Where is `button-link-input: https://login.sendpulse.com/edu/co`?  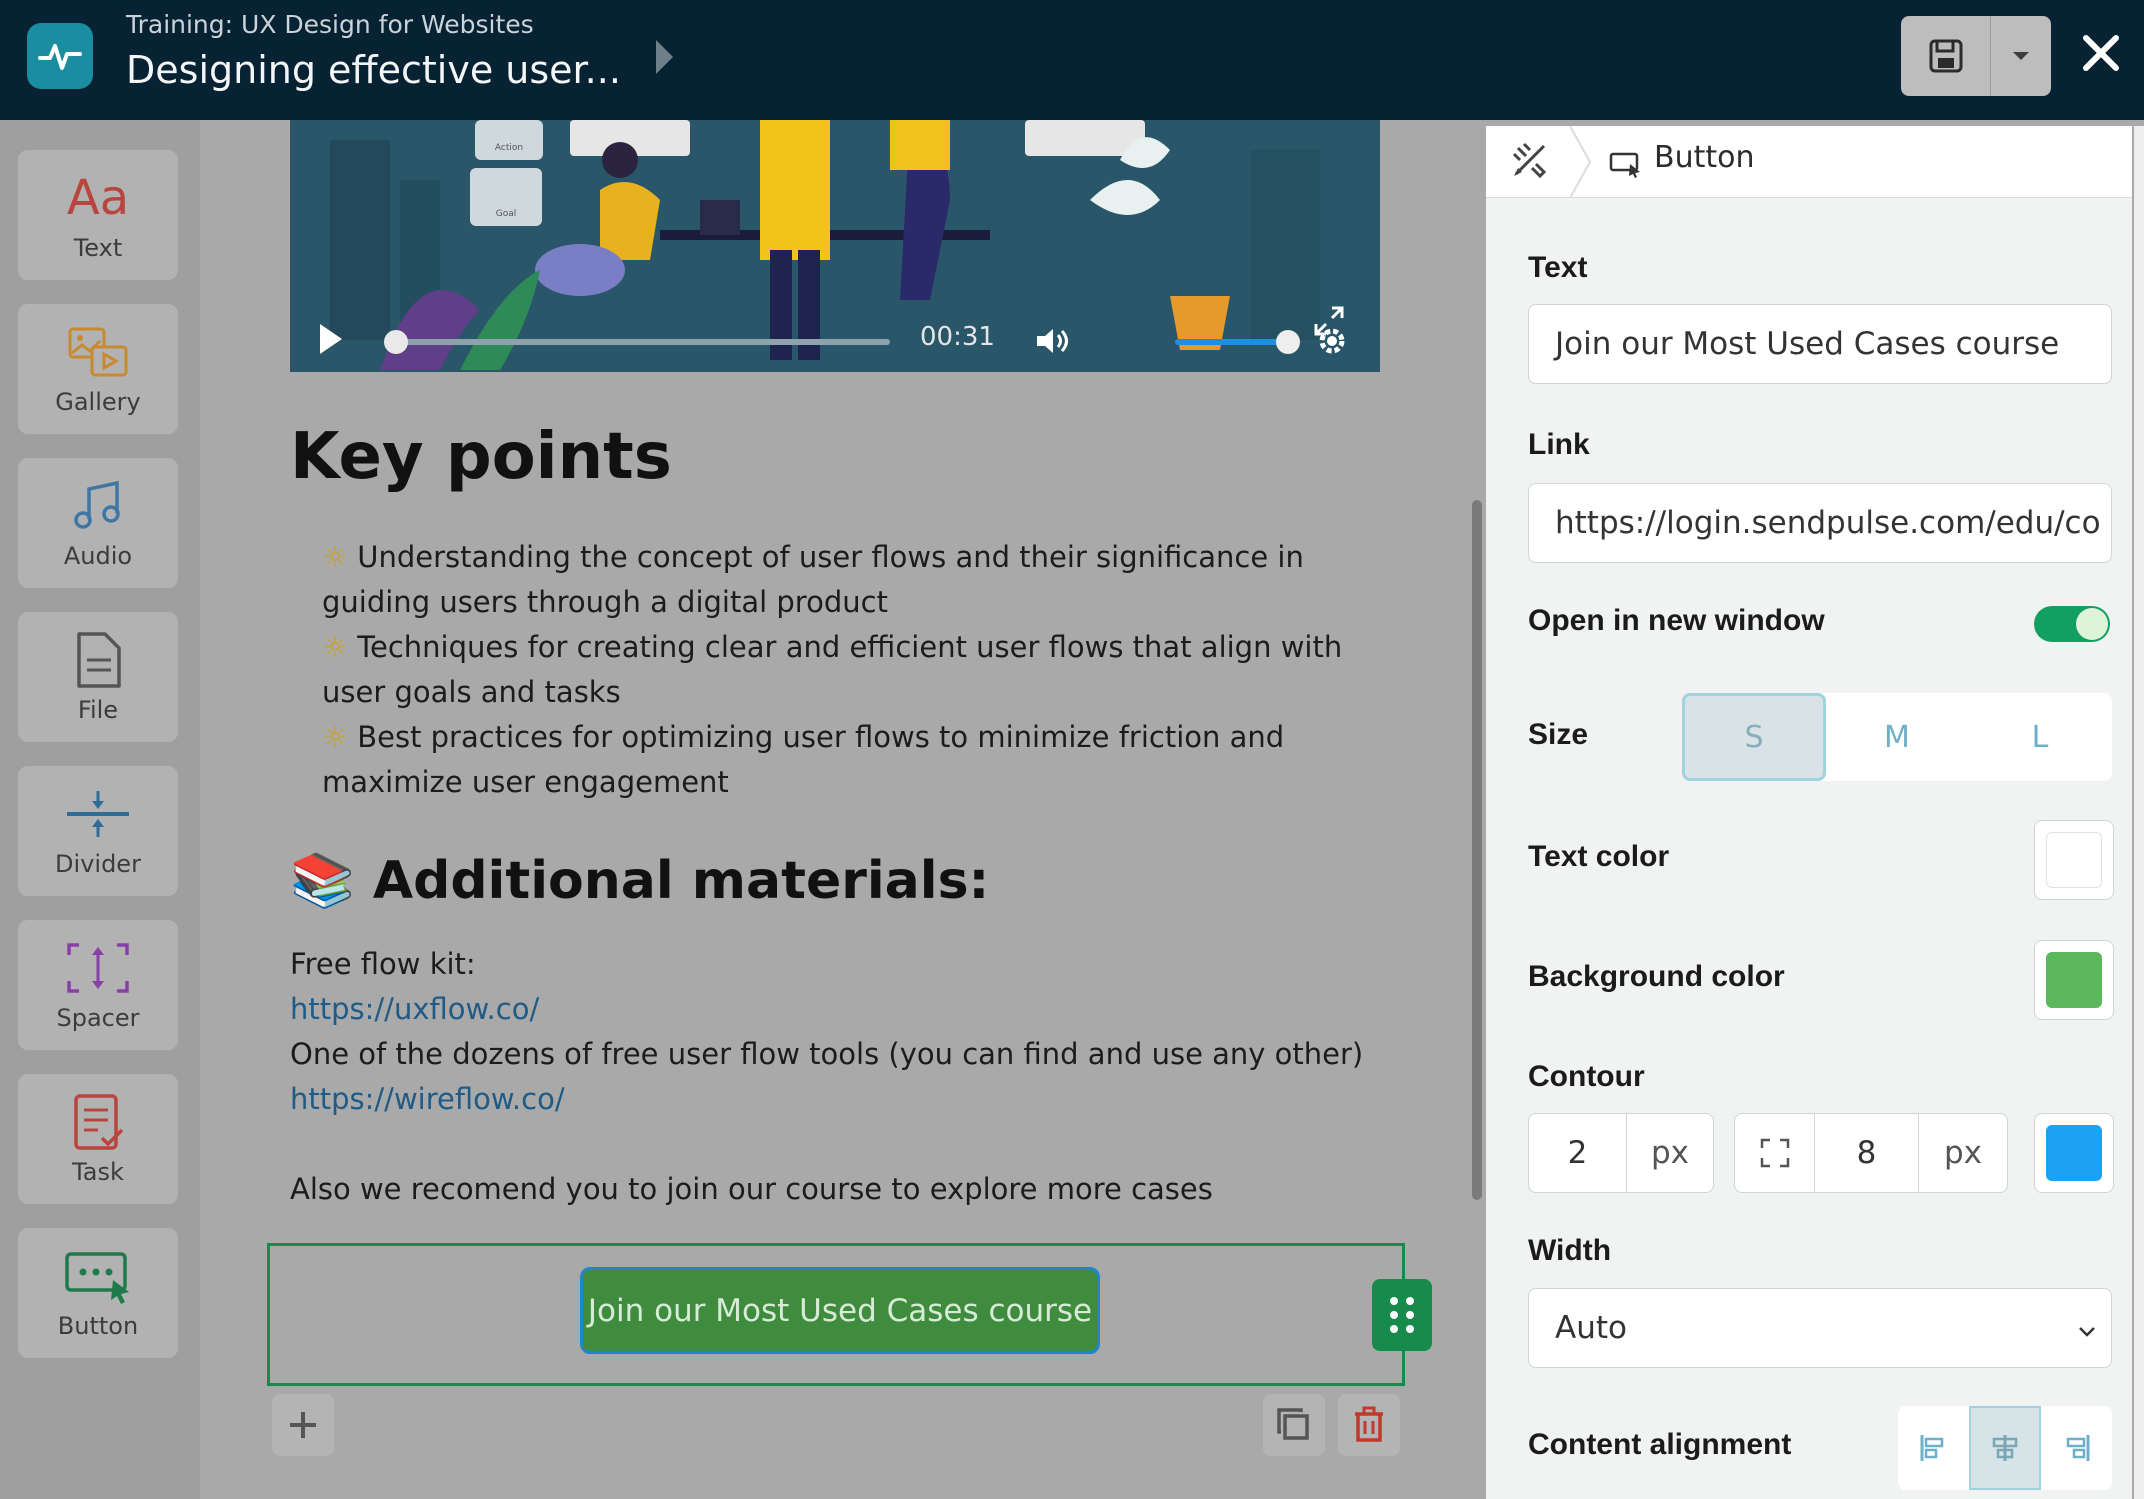
button-link-input: https://login.sendpulse.com/edu/co is located at coordinates (1820, 523).